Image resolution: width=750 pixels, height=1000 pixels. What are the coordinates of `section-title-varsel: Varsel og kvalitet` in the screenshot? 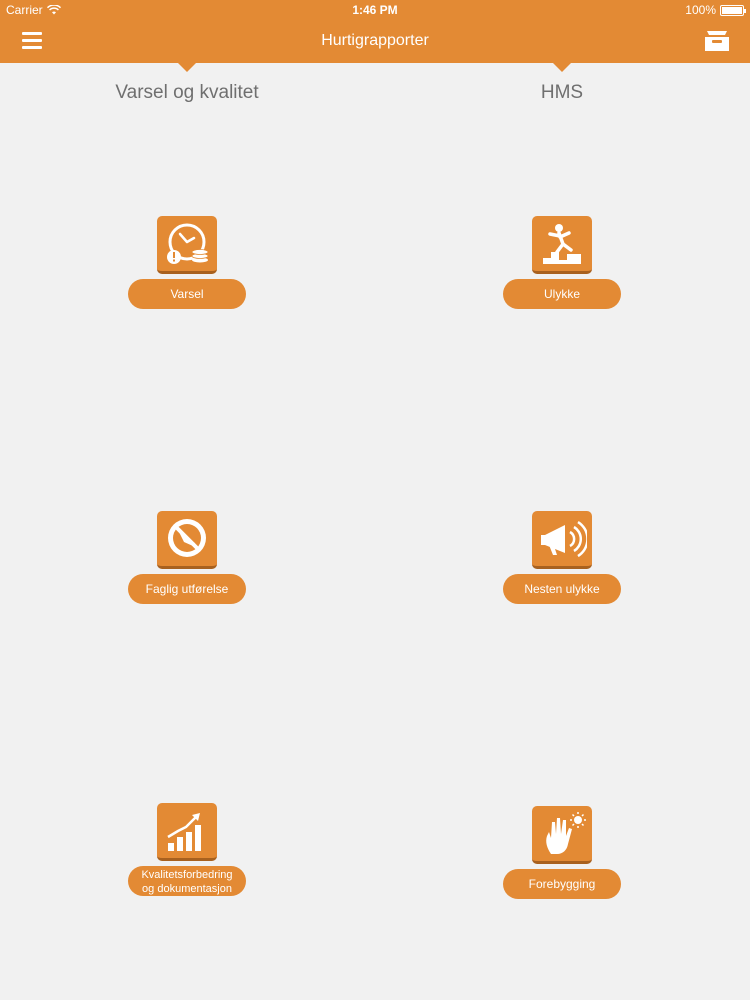 It's located at (187, 93).